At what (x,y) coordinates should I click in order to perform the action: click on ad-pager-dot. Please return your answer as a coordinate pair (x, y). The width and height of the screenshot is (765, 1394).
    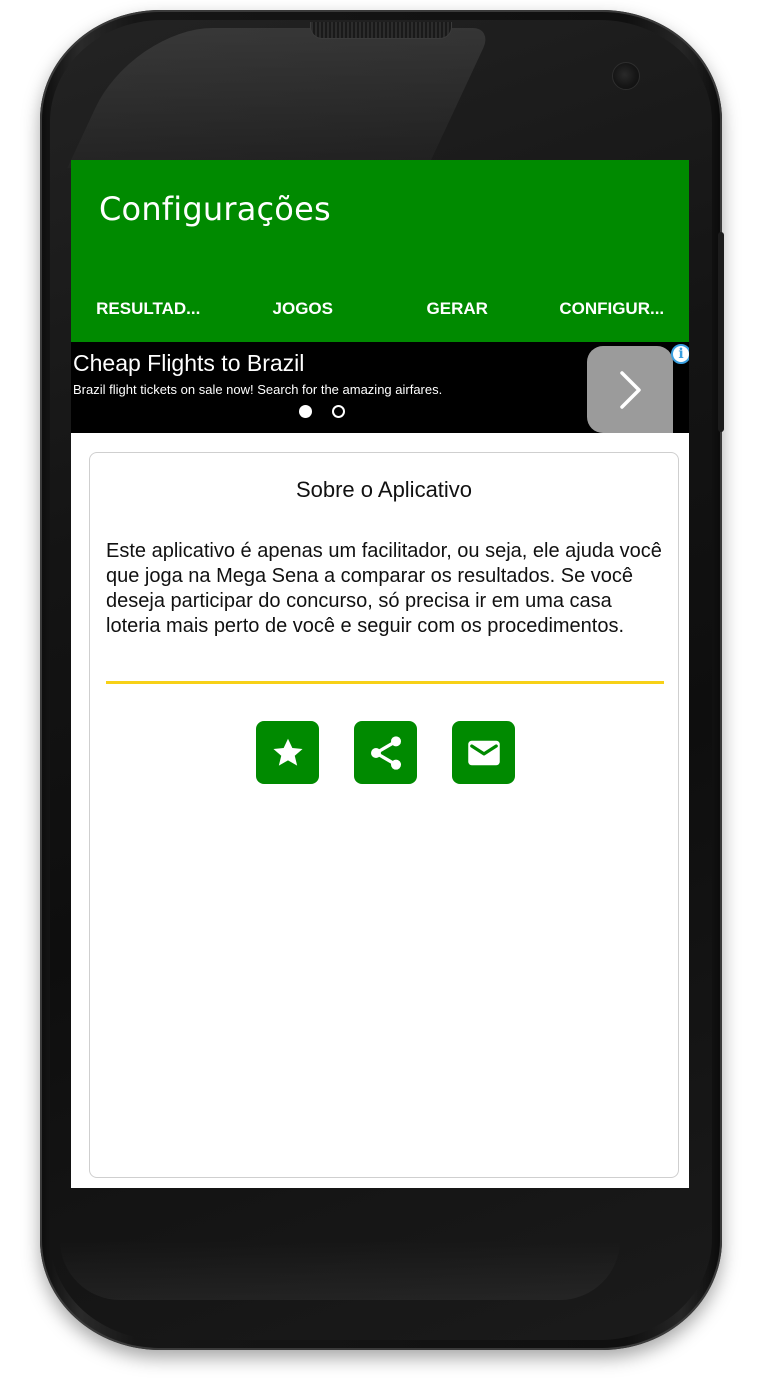
    Looking at the image, I should click on (338, 411).